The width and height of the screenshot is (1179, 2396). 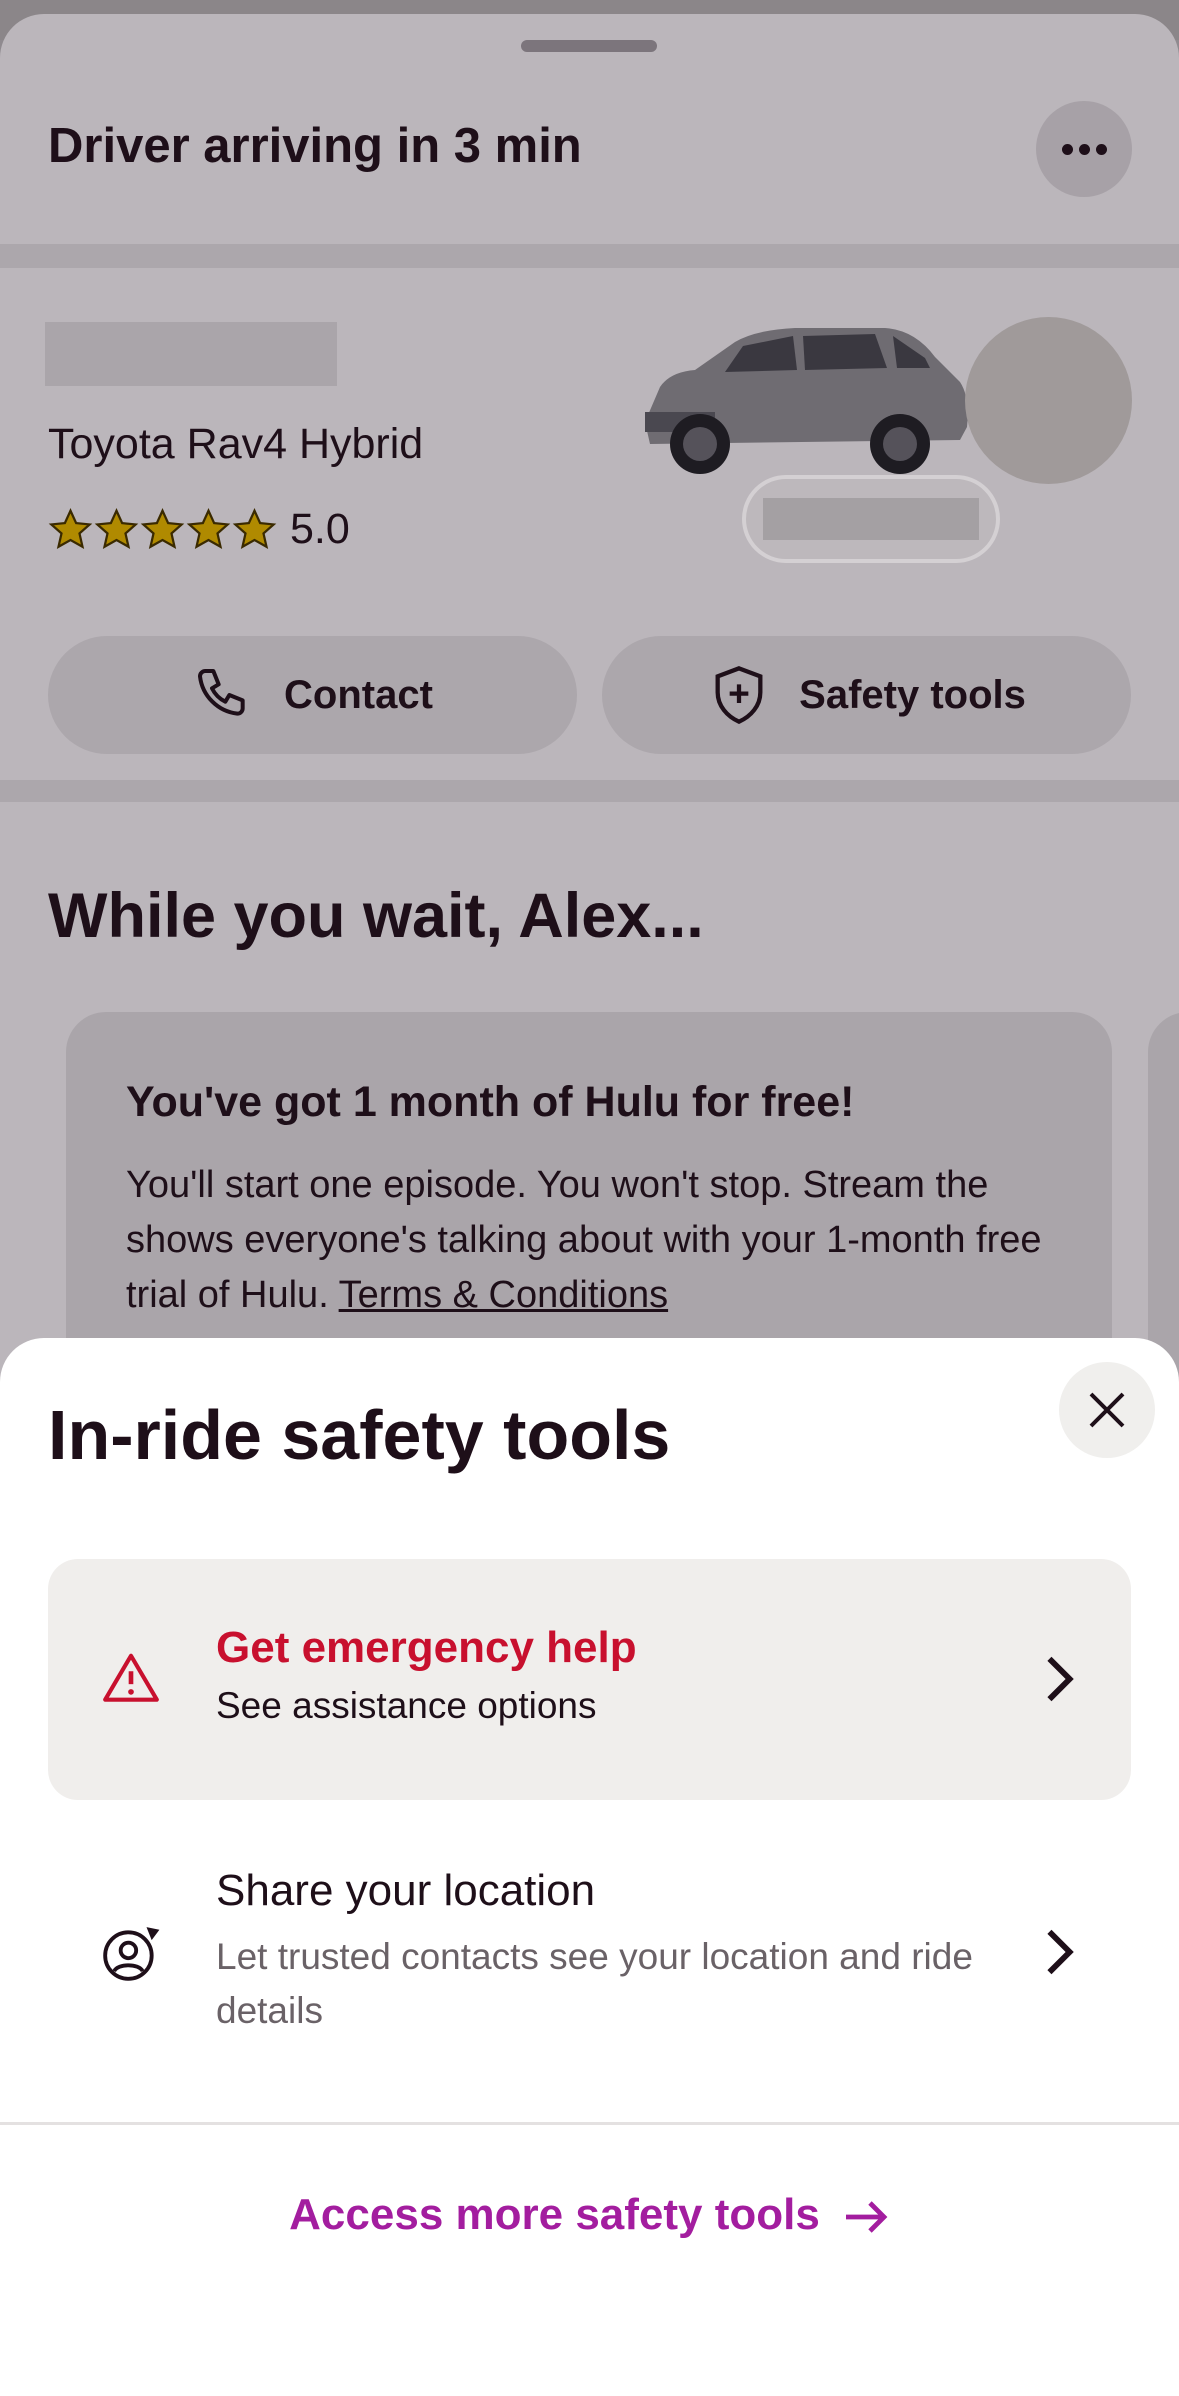 I want to click on promo-title: You've got 1 month of Hulu for free!, so click(x=490, y=1102).